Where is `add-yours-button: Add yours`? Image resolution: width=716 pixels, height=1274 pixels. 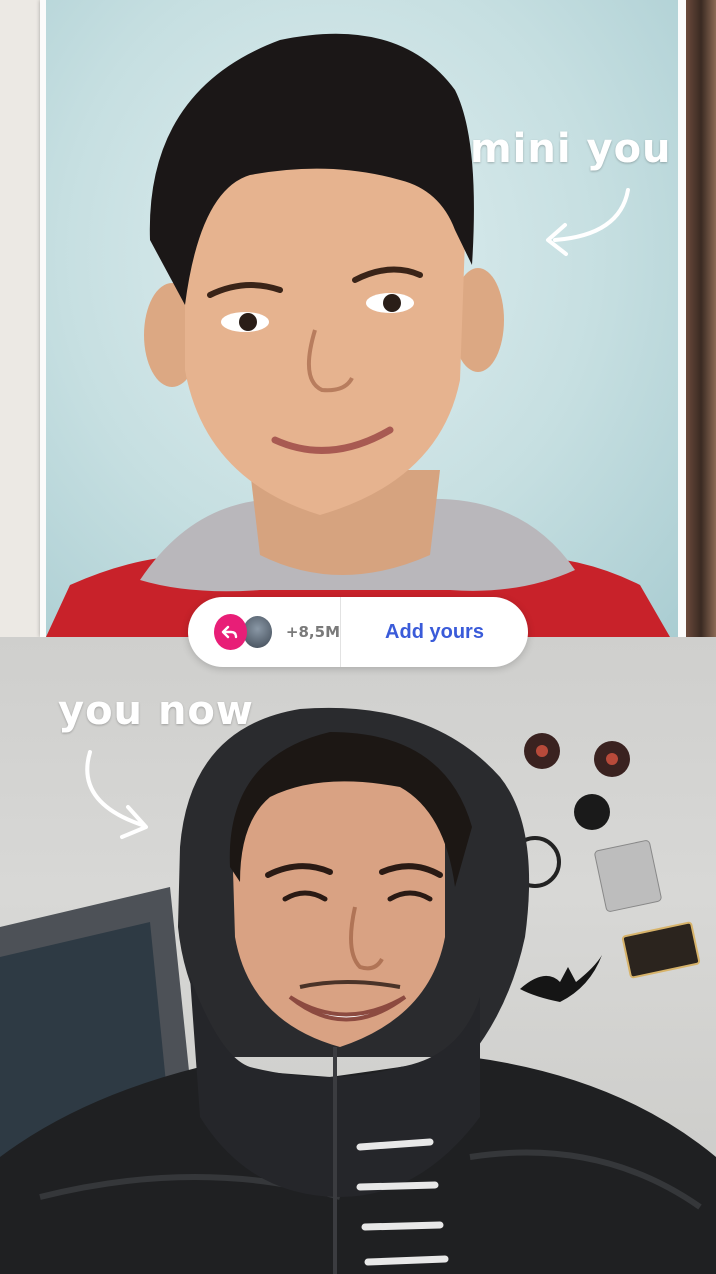
add-yours-button: Add yours is located at coordinates (434, 632).